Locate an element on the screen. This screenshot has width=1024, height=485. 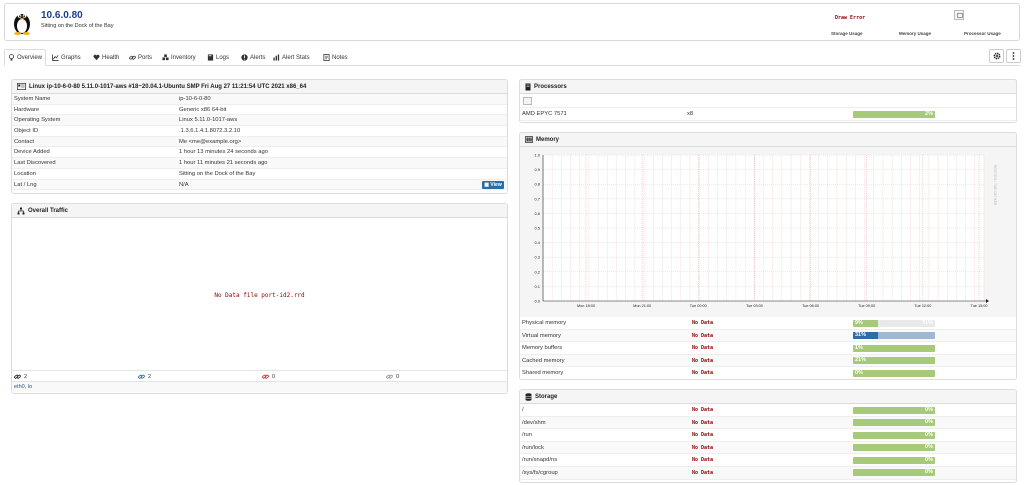
x-tick-label: Mon 21:00 is located at coordinates (642, 306).